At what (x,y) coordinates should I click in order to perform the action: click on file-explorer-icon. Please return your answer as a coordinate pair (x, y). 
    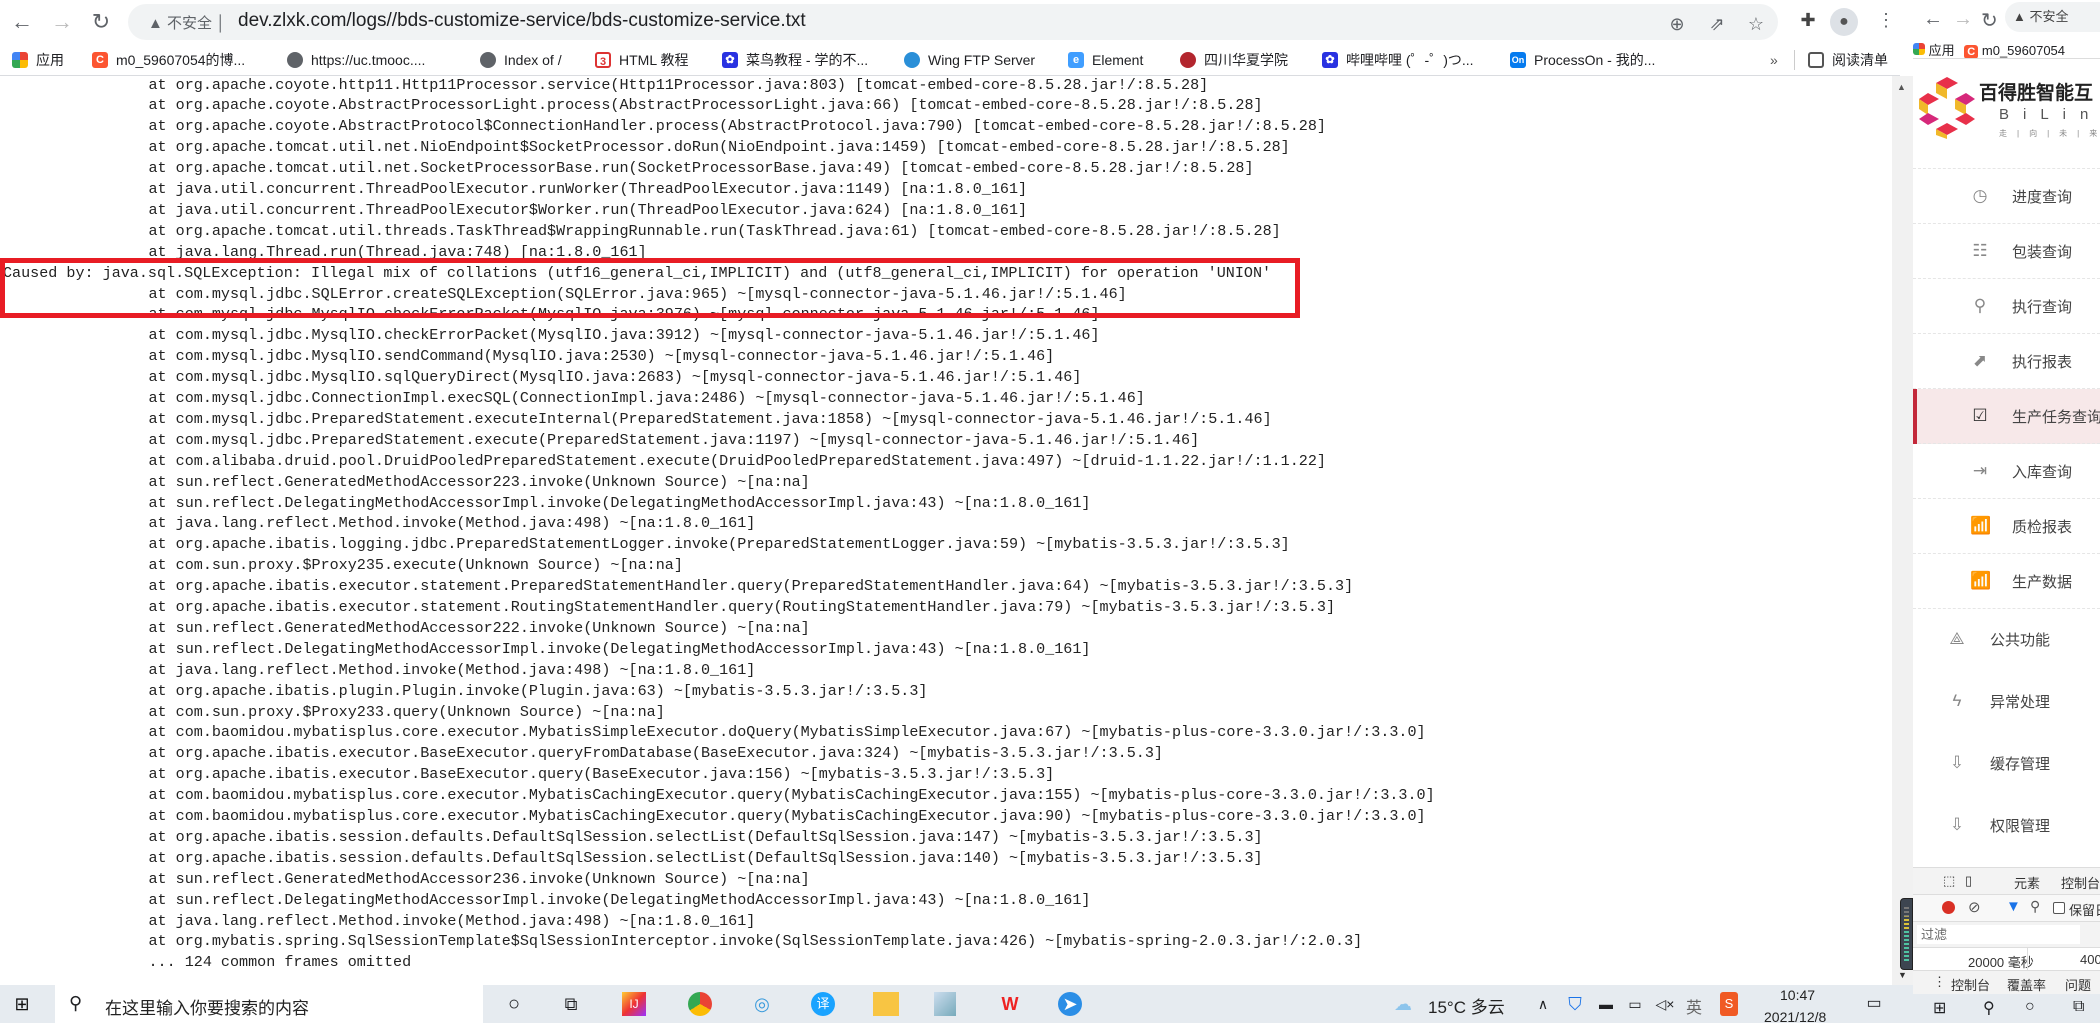
    Looking at the image, I should click on (886, 1004).